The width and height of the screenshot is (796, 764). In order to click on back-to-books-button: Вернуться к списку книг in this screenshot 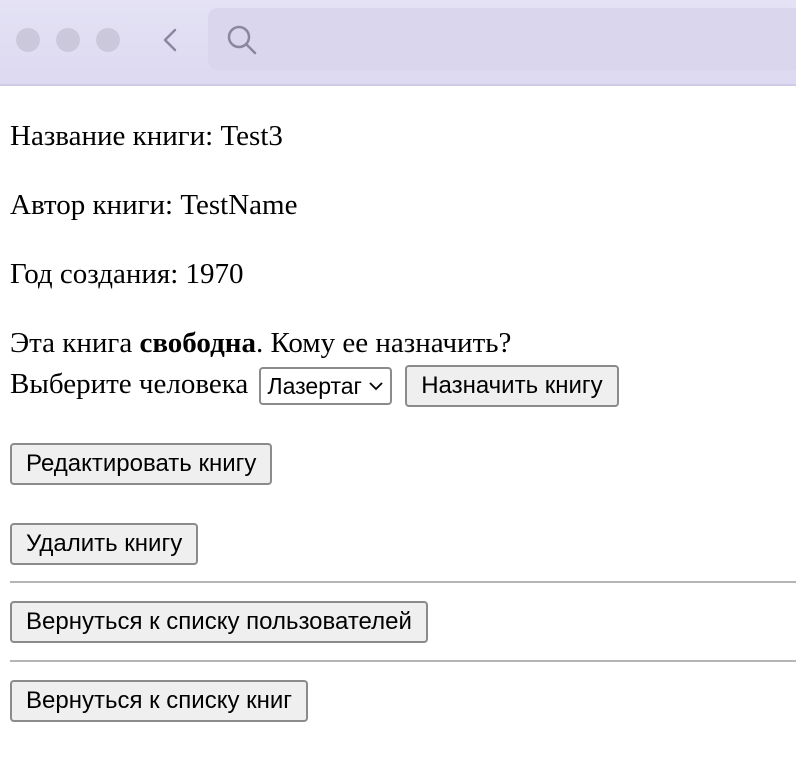, I will do `click(159, 701)`.